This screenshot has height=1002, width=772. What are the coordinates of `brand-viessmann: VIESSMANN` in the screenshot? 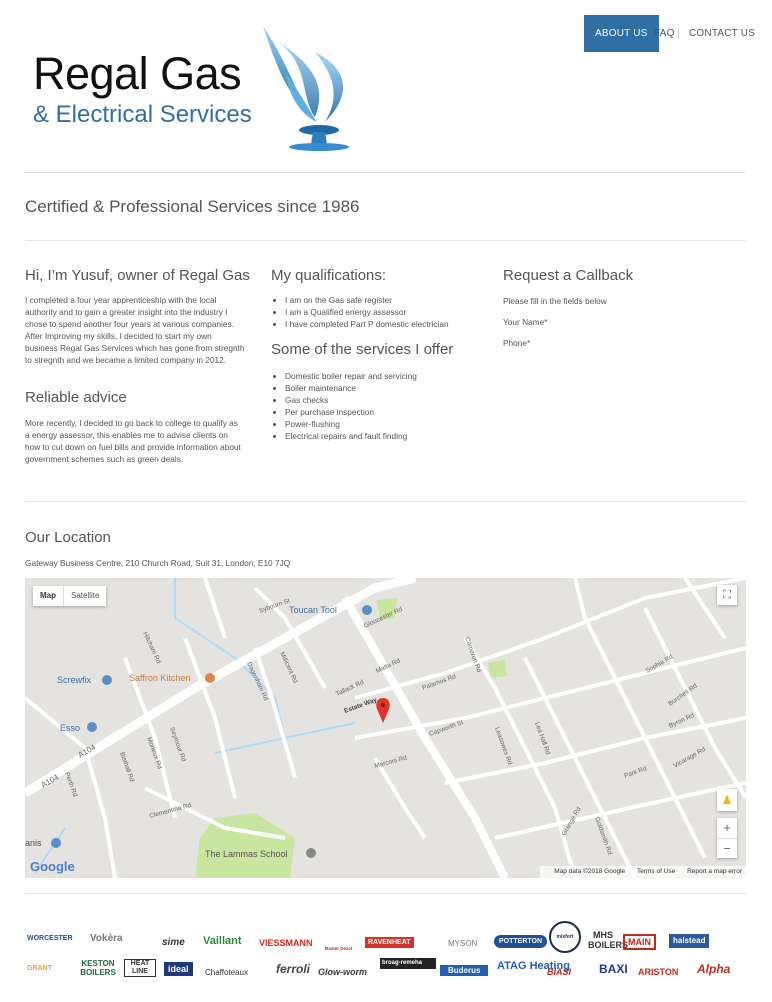 It's located at (286, 943).